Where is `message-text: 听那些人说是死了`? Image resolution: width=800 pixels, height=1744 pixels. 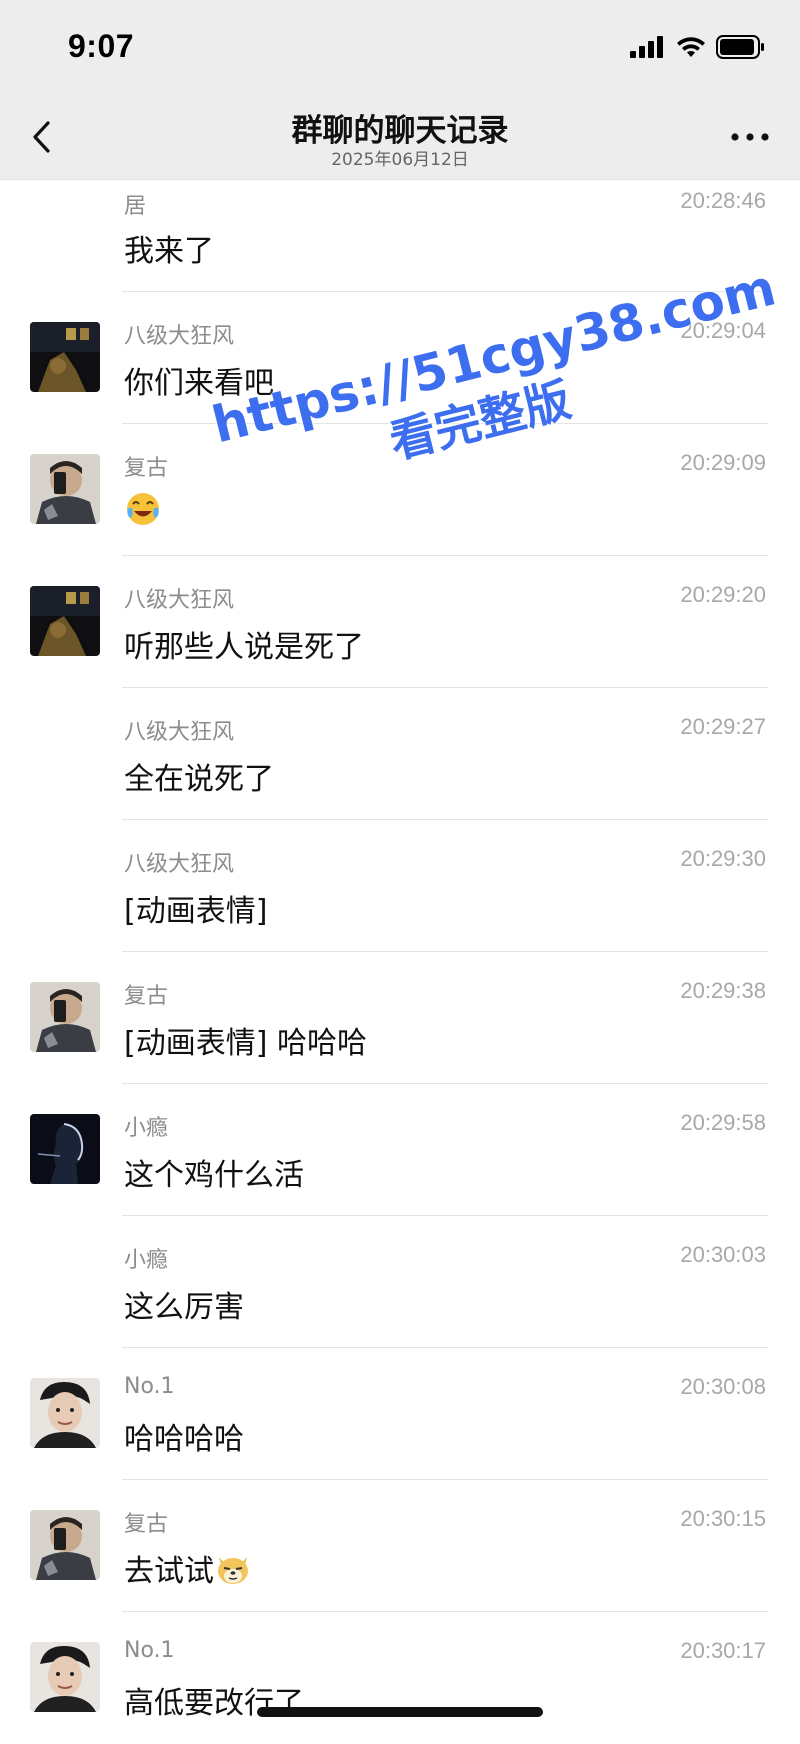
message-text: 听那些人说是死了 is located at coordinates (244, 644).